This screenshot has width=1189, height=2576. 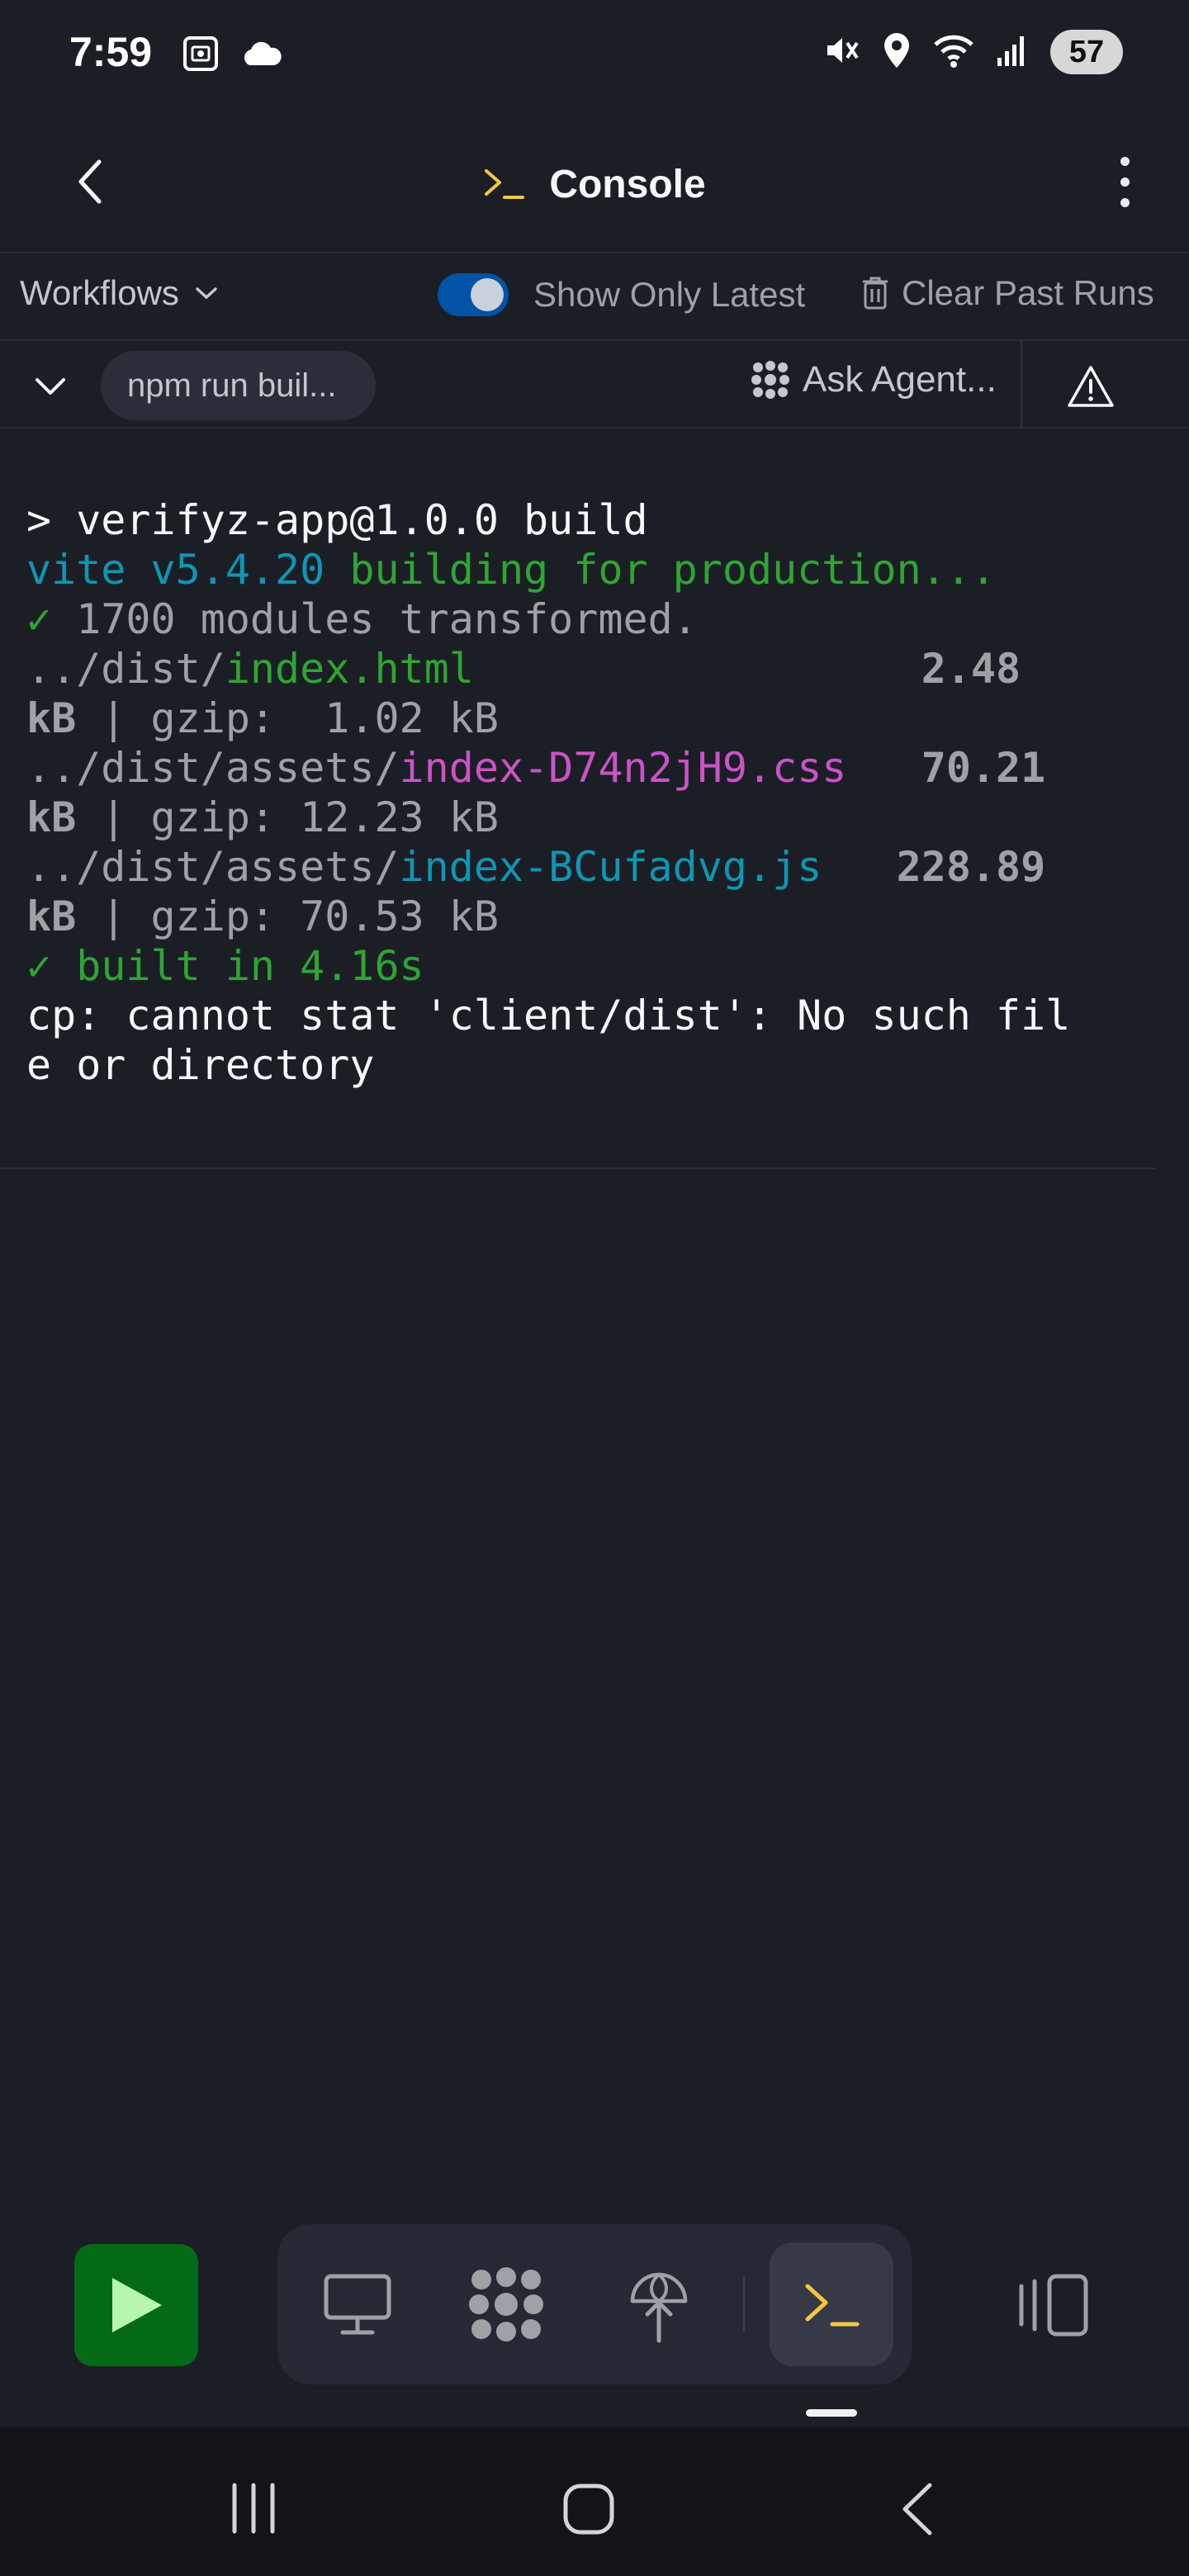 I want to click on console-line: ✓ 1700 modules transformed., so click(x=362, y=619).